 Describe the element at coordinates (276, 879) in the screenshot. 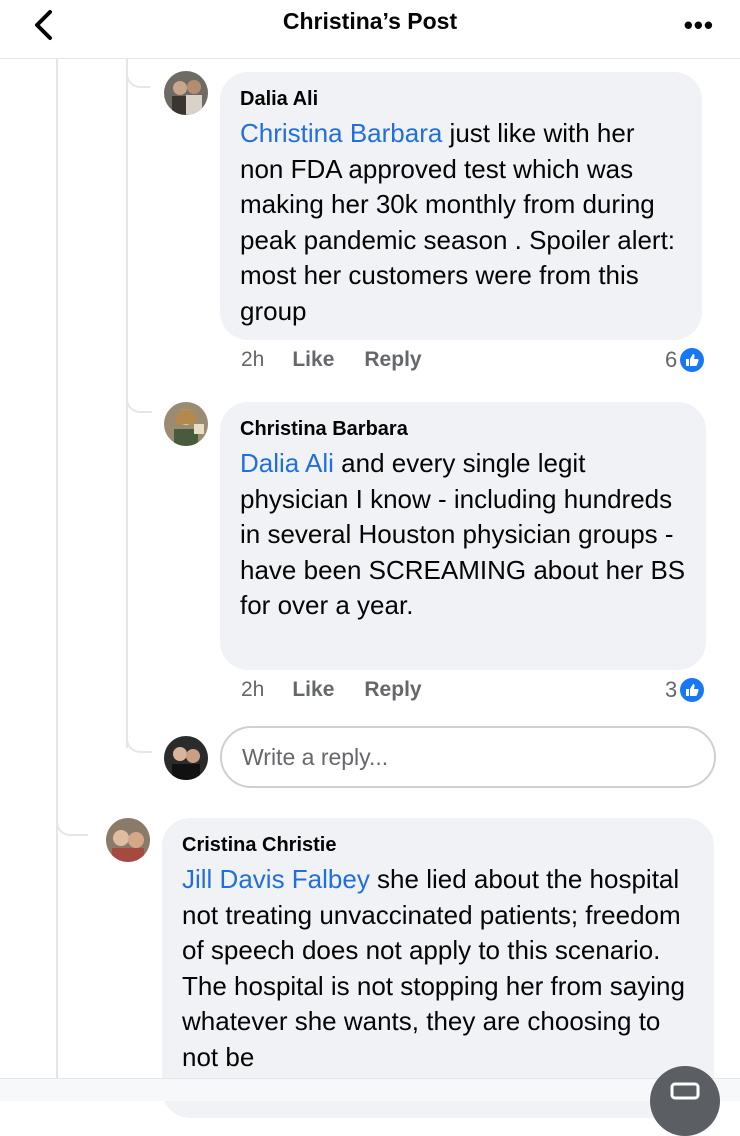

I see `mention-link: Jill Davis Falbey` at that location.